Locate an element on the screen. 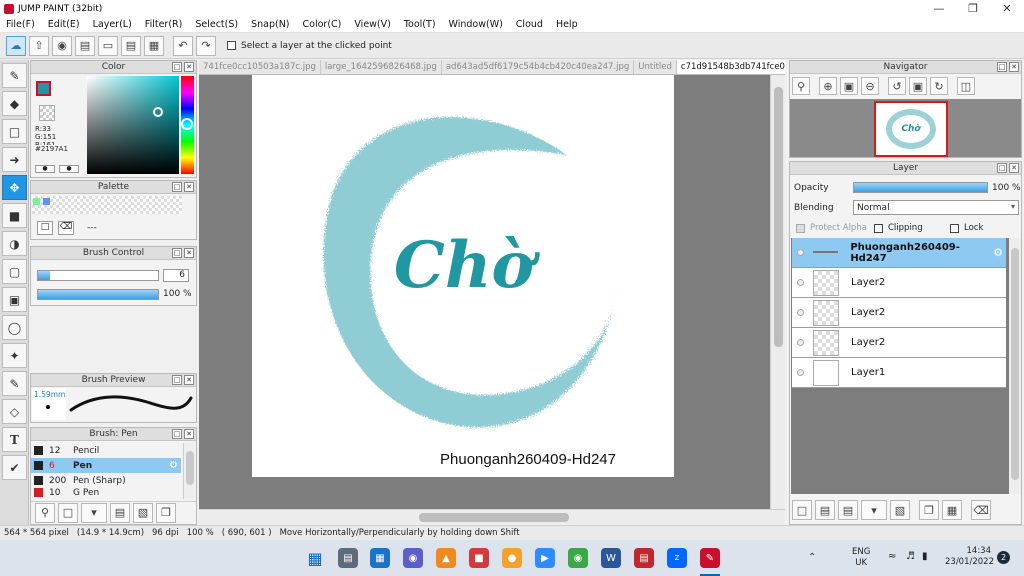 The width and height of the screenshot is (1024, 576). color-picker-cursor is located at coordinates (158, 112).